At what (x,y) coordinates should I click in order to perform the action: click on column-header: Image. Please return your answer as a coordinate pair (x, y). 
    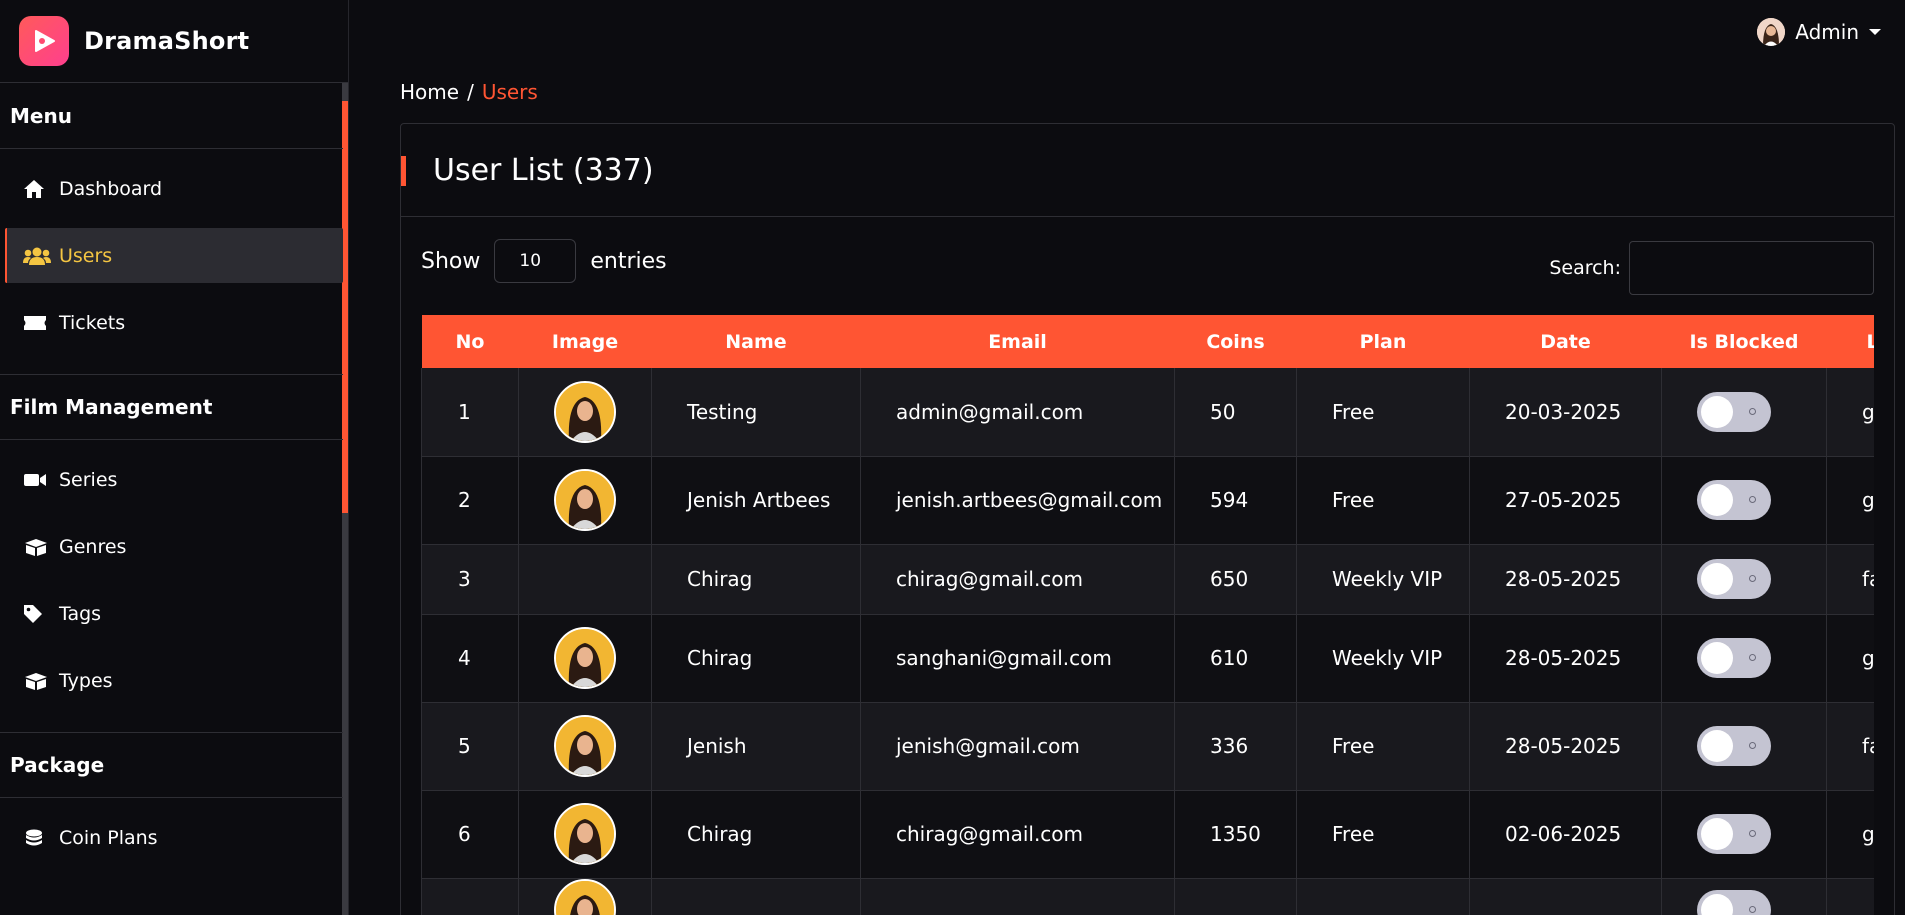
    Looking at the image, I should click on (585, 341).